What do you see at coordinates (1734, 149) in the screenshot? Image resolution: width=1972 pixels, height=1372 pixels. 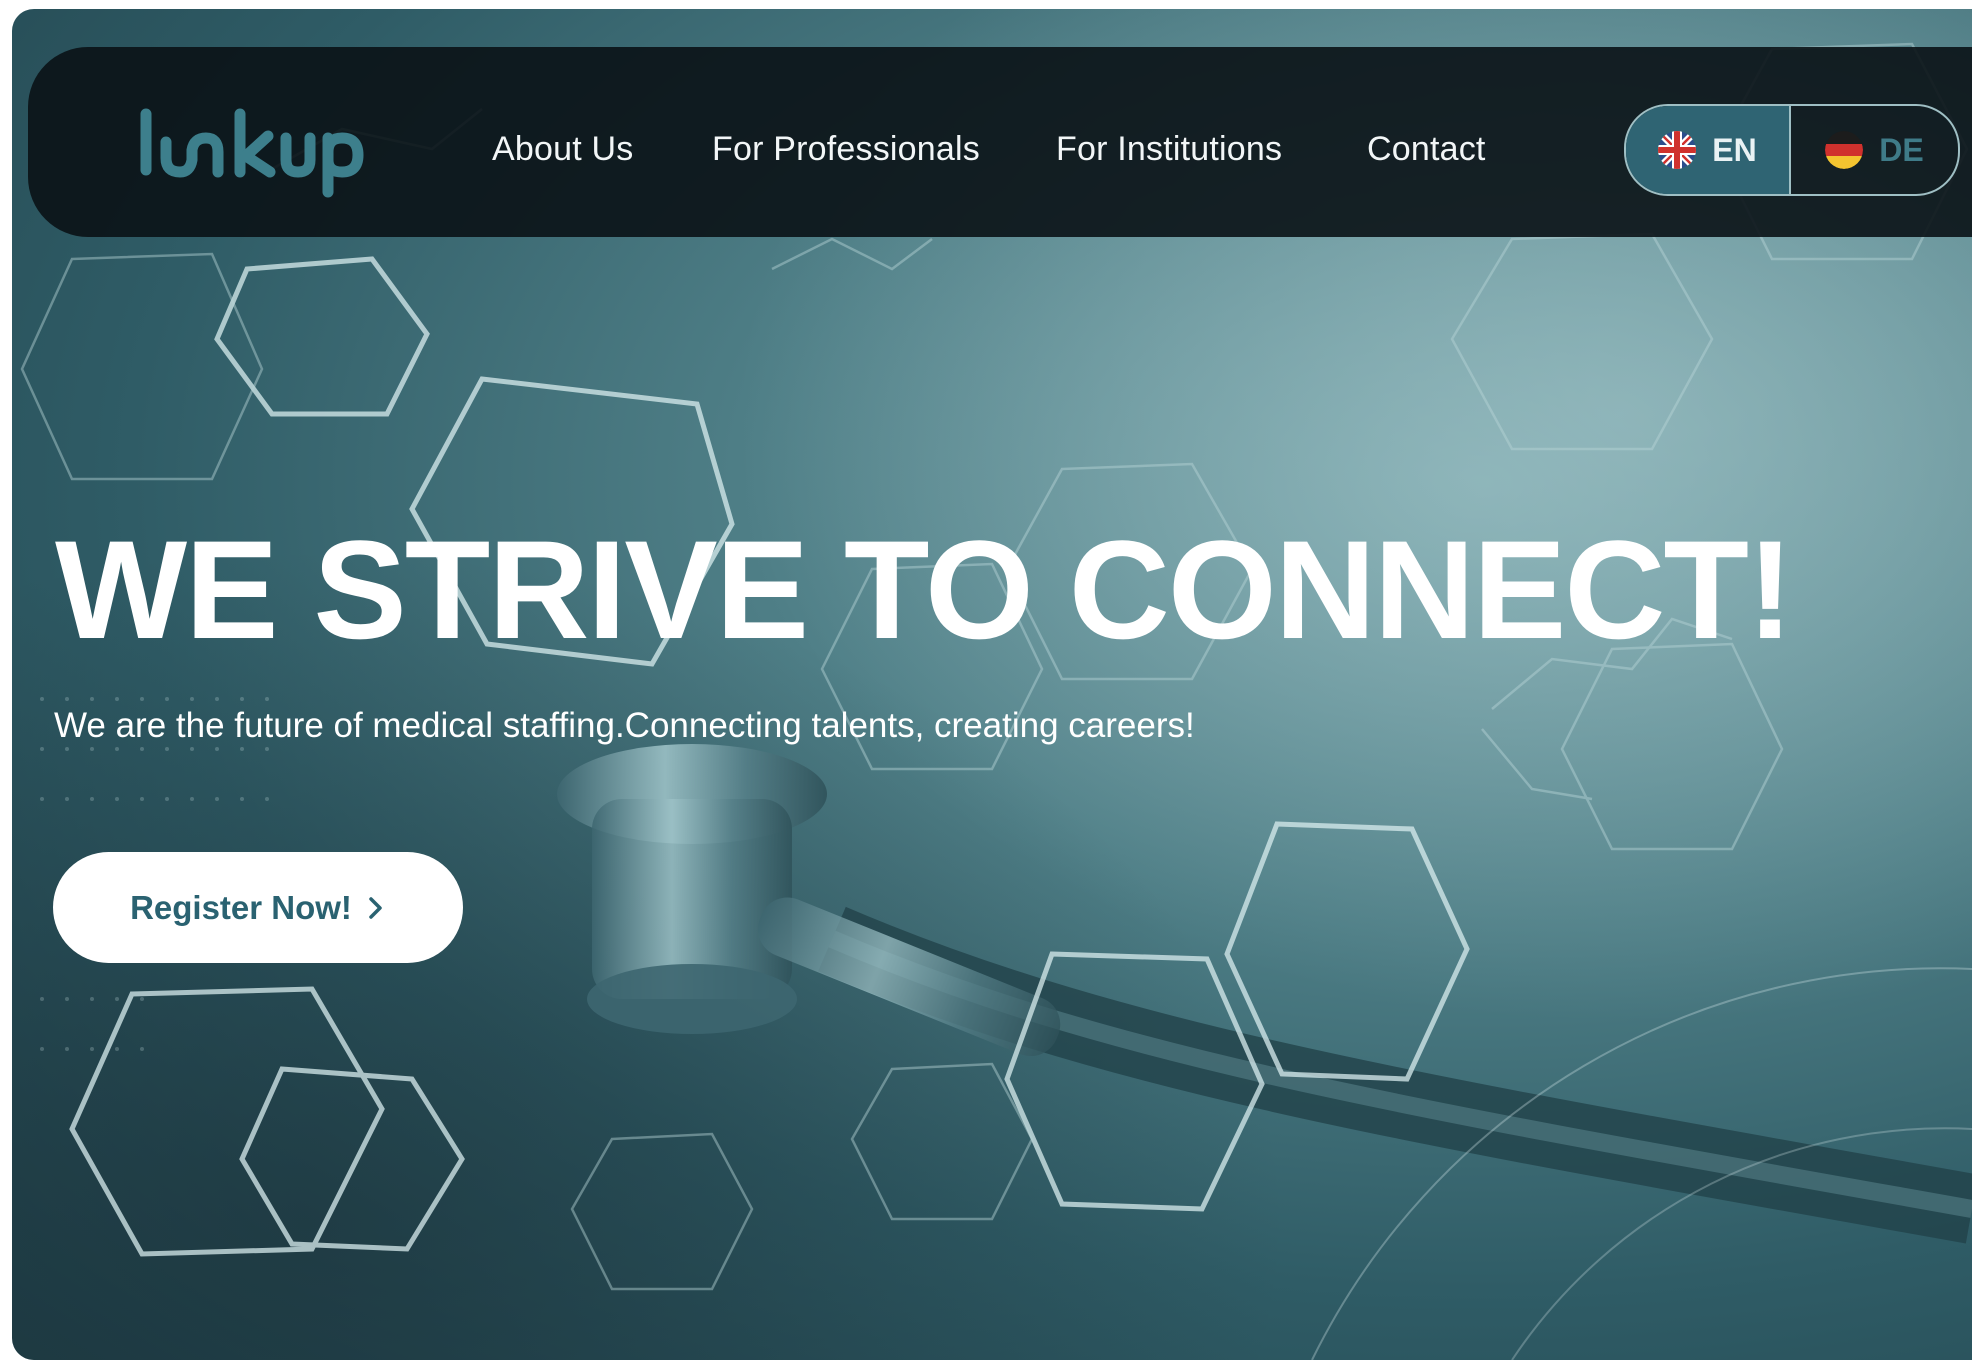 I see `language-label-en: EN` at bounding box center [1734, 149].